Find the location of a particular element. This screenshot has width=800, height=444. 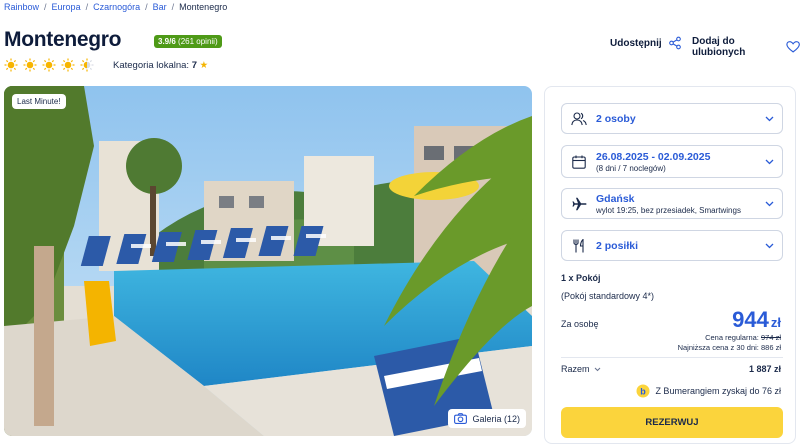

price-currency: zł is located at coordinates (775, 322).